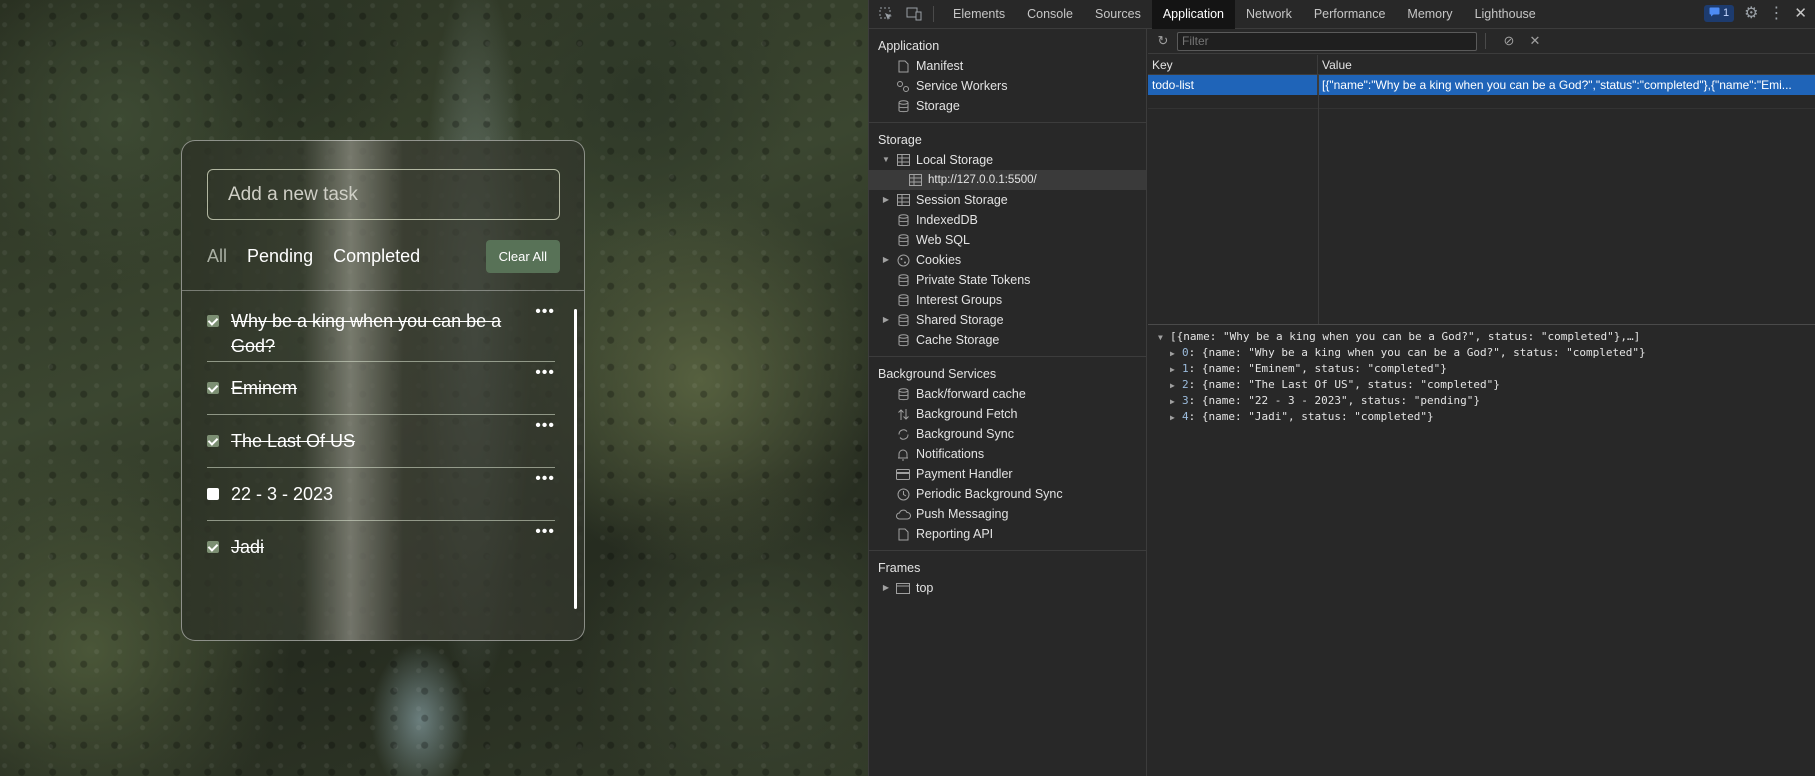 The height and width of the screenshot is (776, 1815). What do you see at coordinates (938, 106) in the screenshot?
I see `sidebar-item-label: Storage` at bounding box center [938, 106].